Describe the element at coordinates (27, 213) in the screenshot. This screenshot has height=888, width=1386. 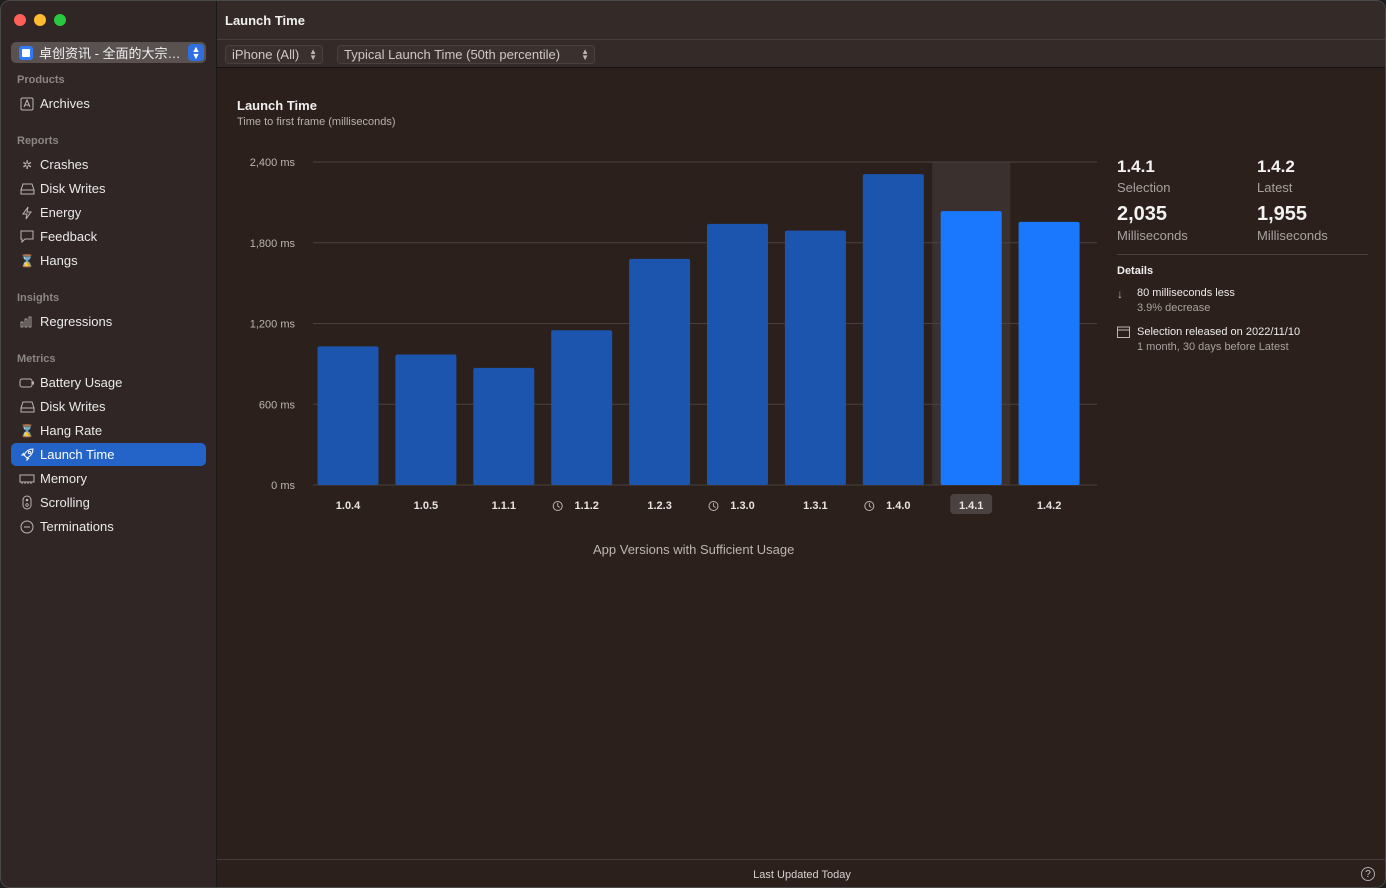
I see `bolt-icon` at that location.